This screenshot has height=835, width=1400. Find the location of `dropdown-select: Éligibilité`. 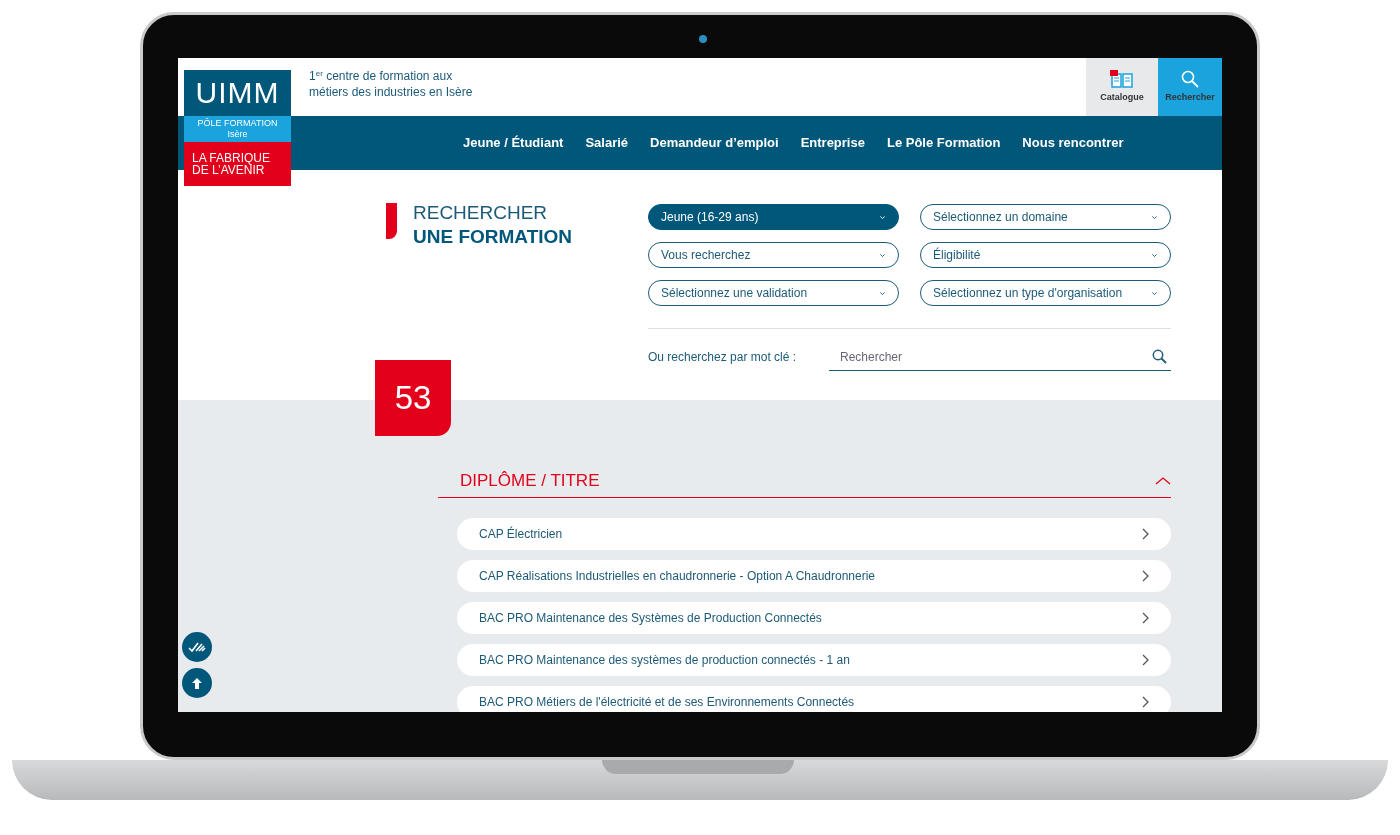

dropdown-select: Éligibilité is located at coordinates (1045, 255).